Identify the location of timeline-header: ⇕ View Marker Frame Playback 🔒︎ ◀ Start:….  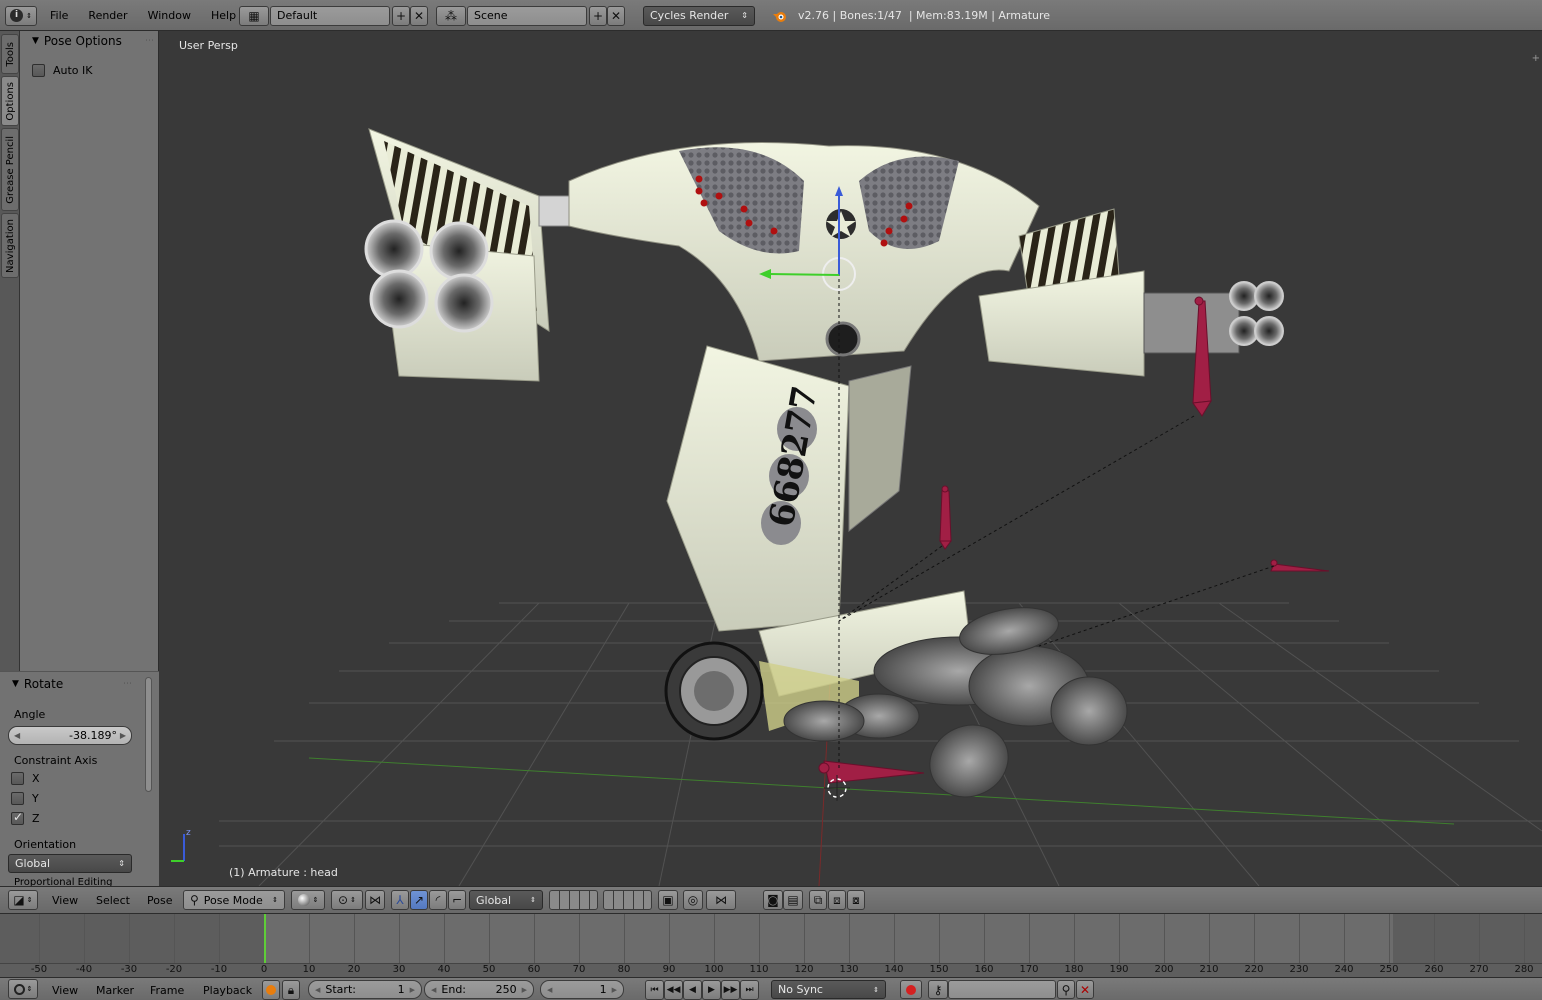
(771, 988).